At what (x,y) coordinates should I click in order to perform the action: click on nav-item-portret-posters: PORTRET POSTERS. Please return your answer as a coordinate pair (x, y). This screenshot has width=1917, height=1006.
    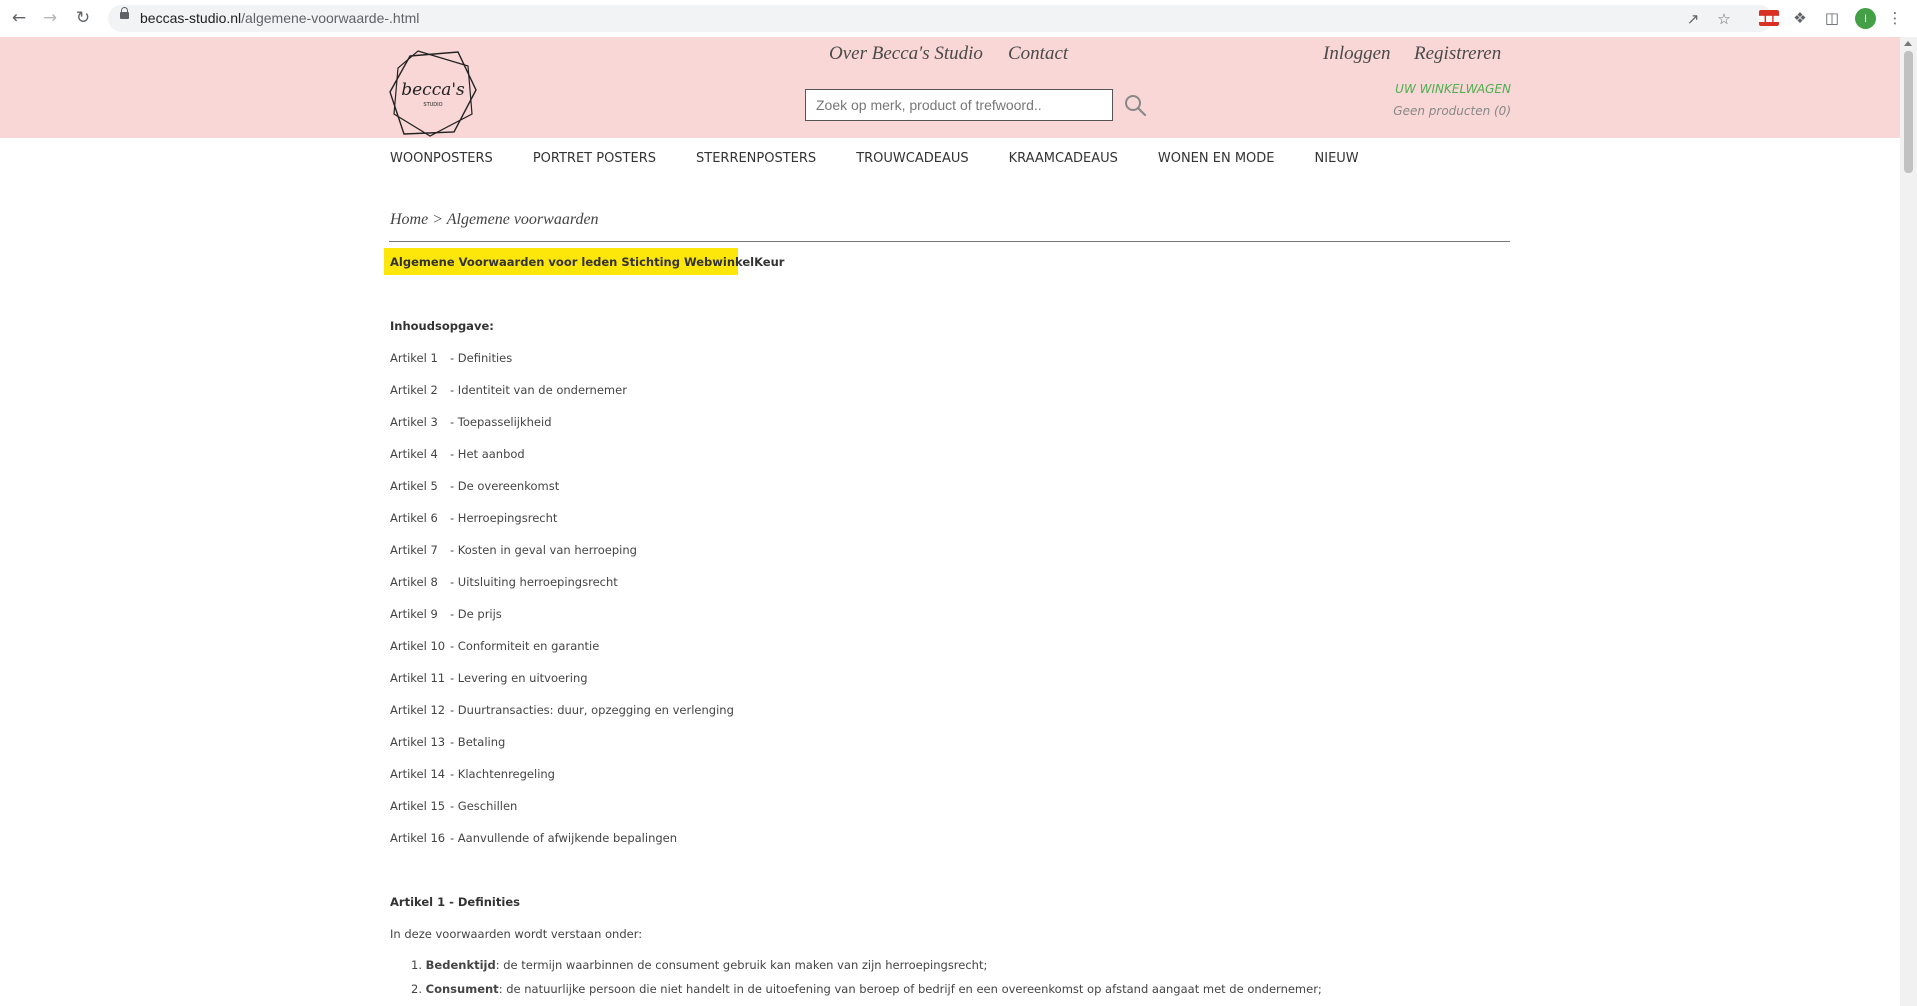
    Looking at the image, I should click on (594, 161).